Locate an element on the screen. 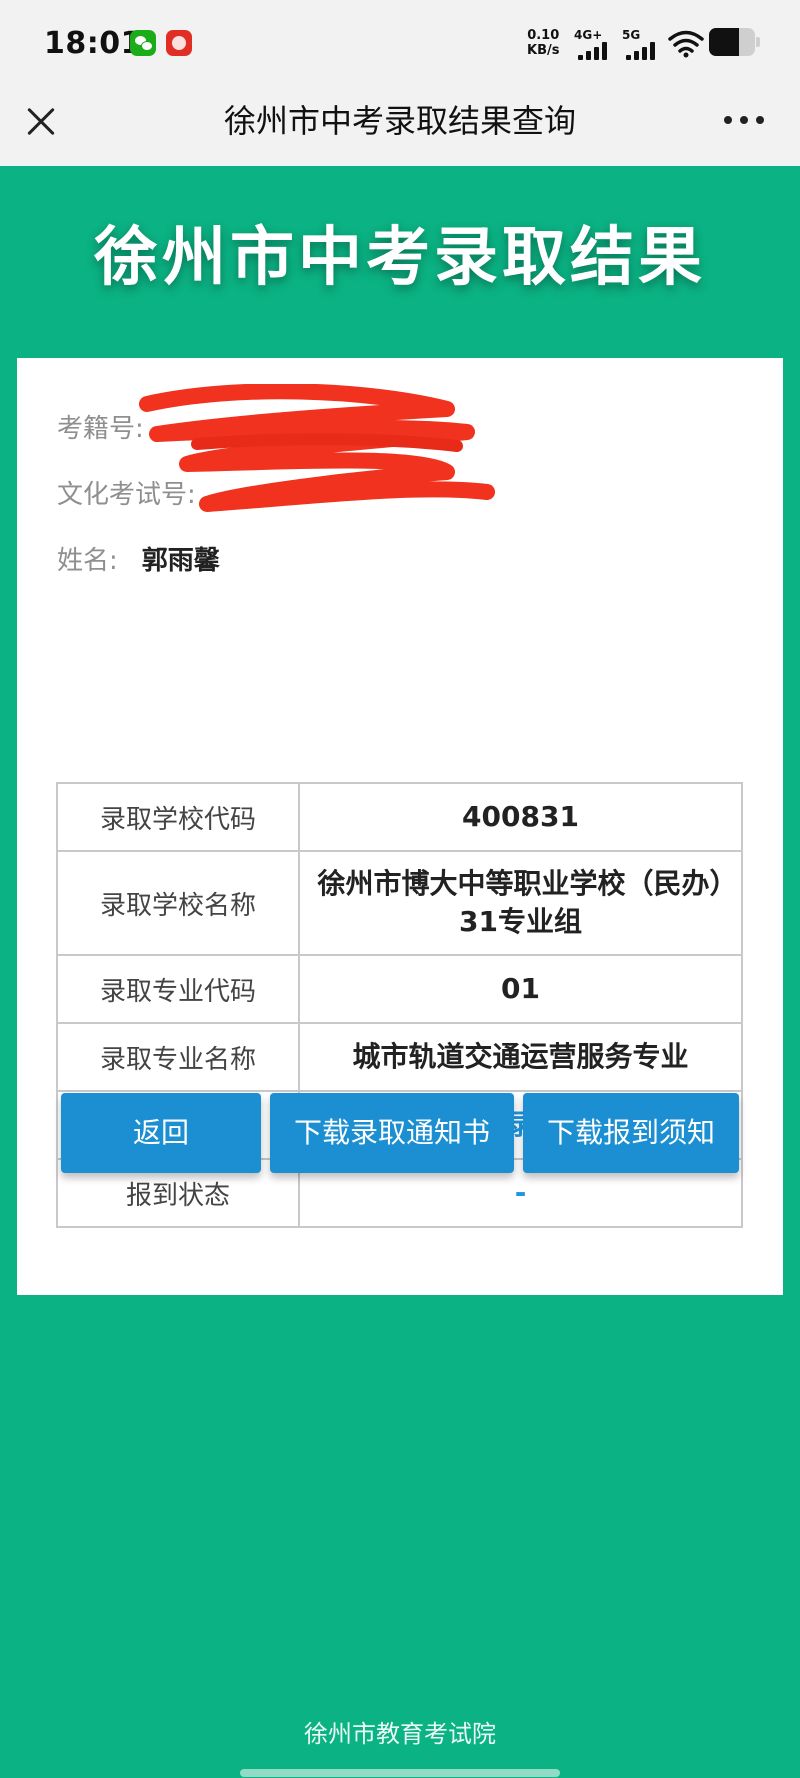 The height and width of the screenshot is (1778, 800). row-label: 录取专业名称 is located at coordinates (178, 1057).